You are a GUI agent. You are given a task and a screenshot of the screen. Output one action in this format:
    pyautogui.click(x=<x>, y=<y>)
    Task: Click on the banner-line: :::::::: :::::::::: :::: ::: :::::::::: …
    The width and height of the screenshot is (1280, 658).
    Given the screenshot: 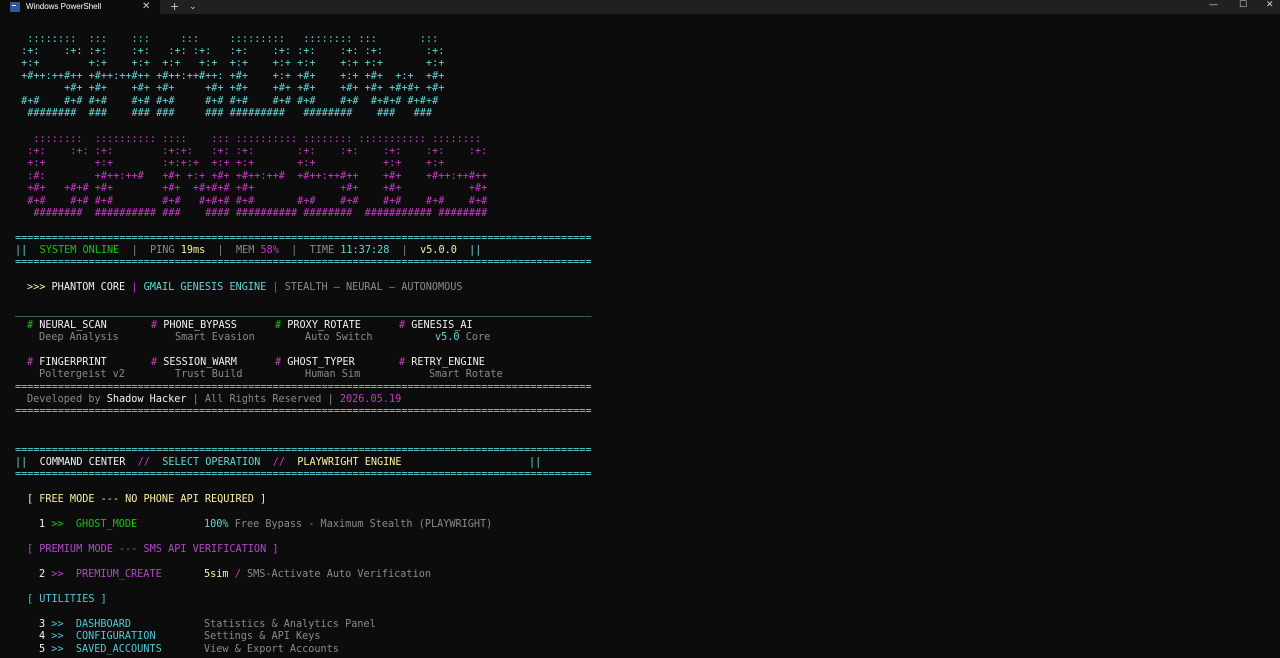 What is the action you would take?
    pyautogui.click(x=248, y=139)
    